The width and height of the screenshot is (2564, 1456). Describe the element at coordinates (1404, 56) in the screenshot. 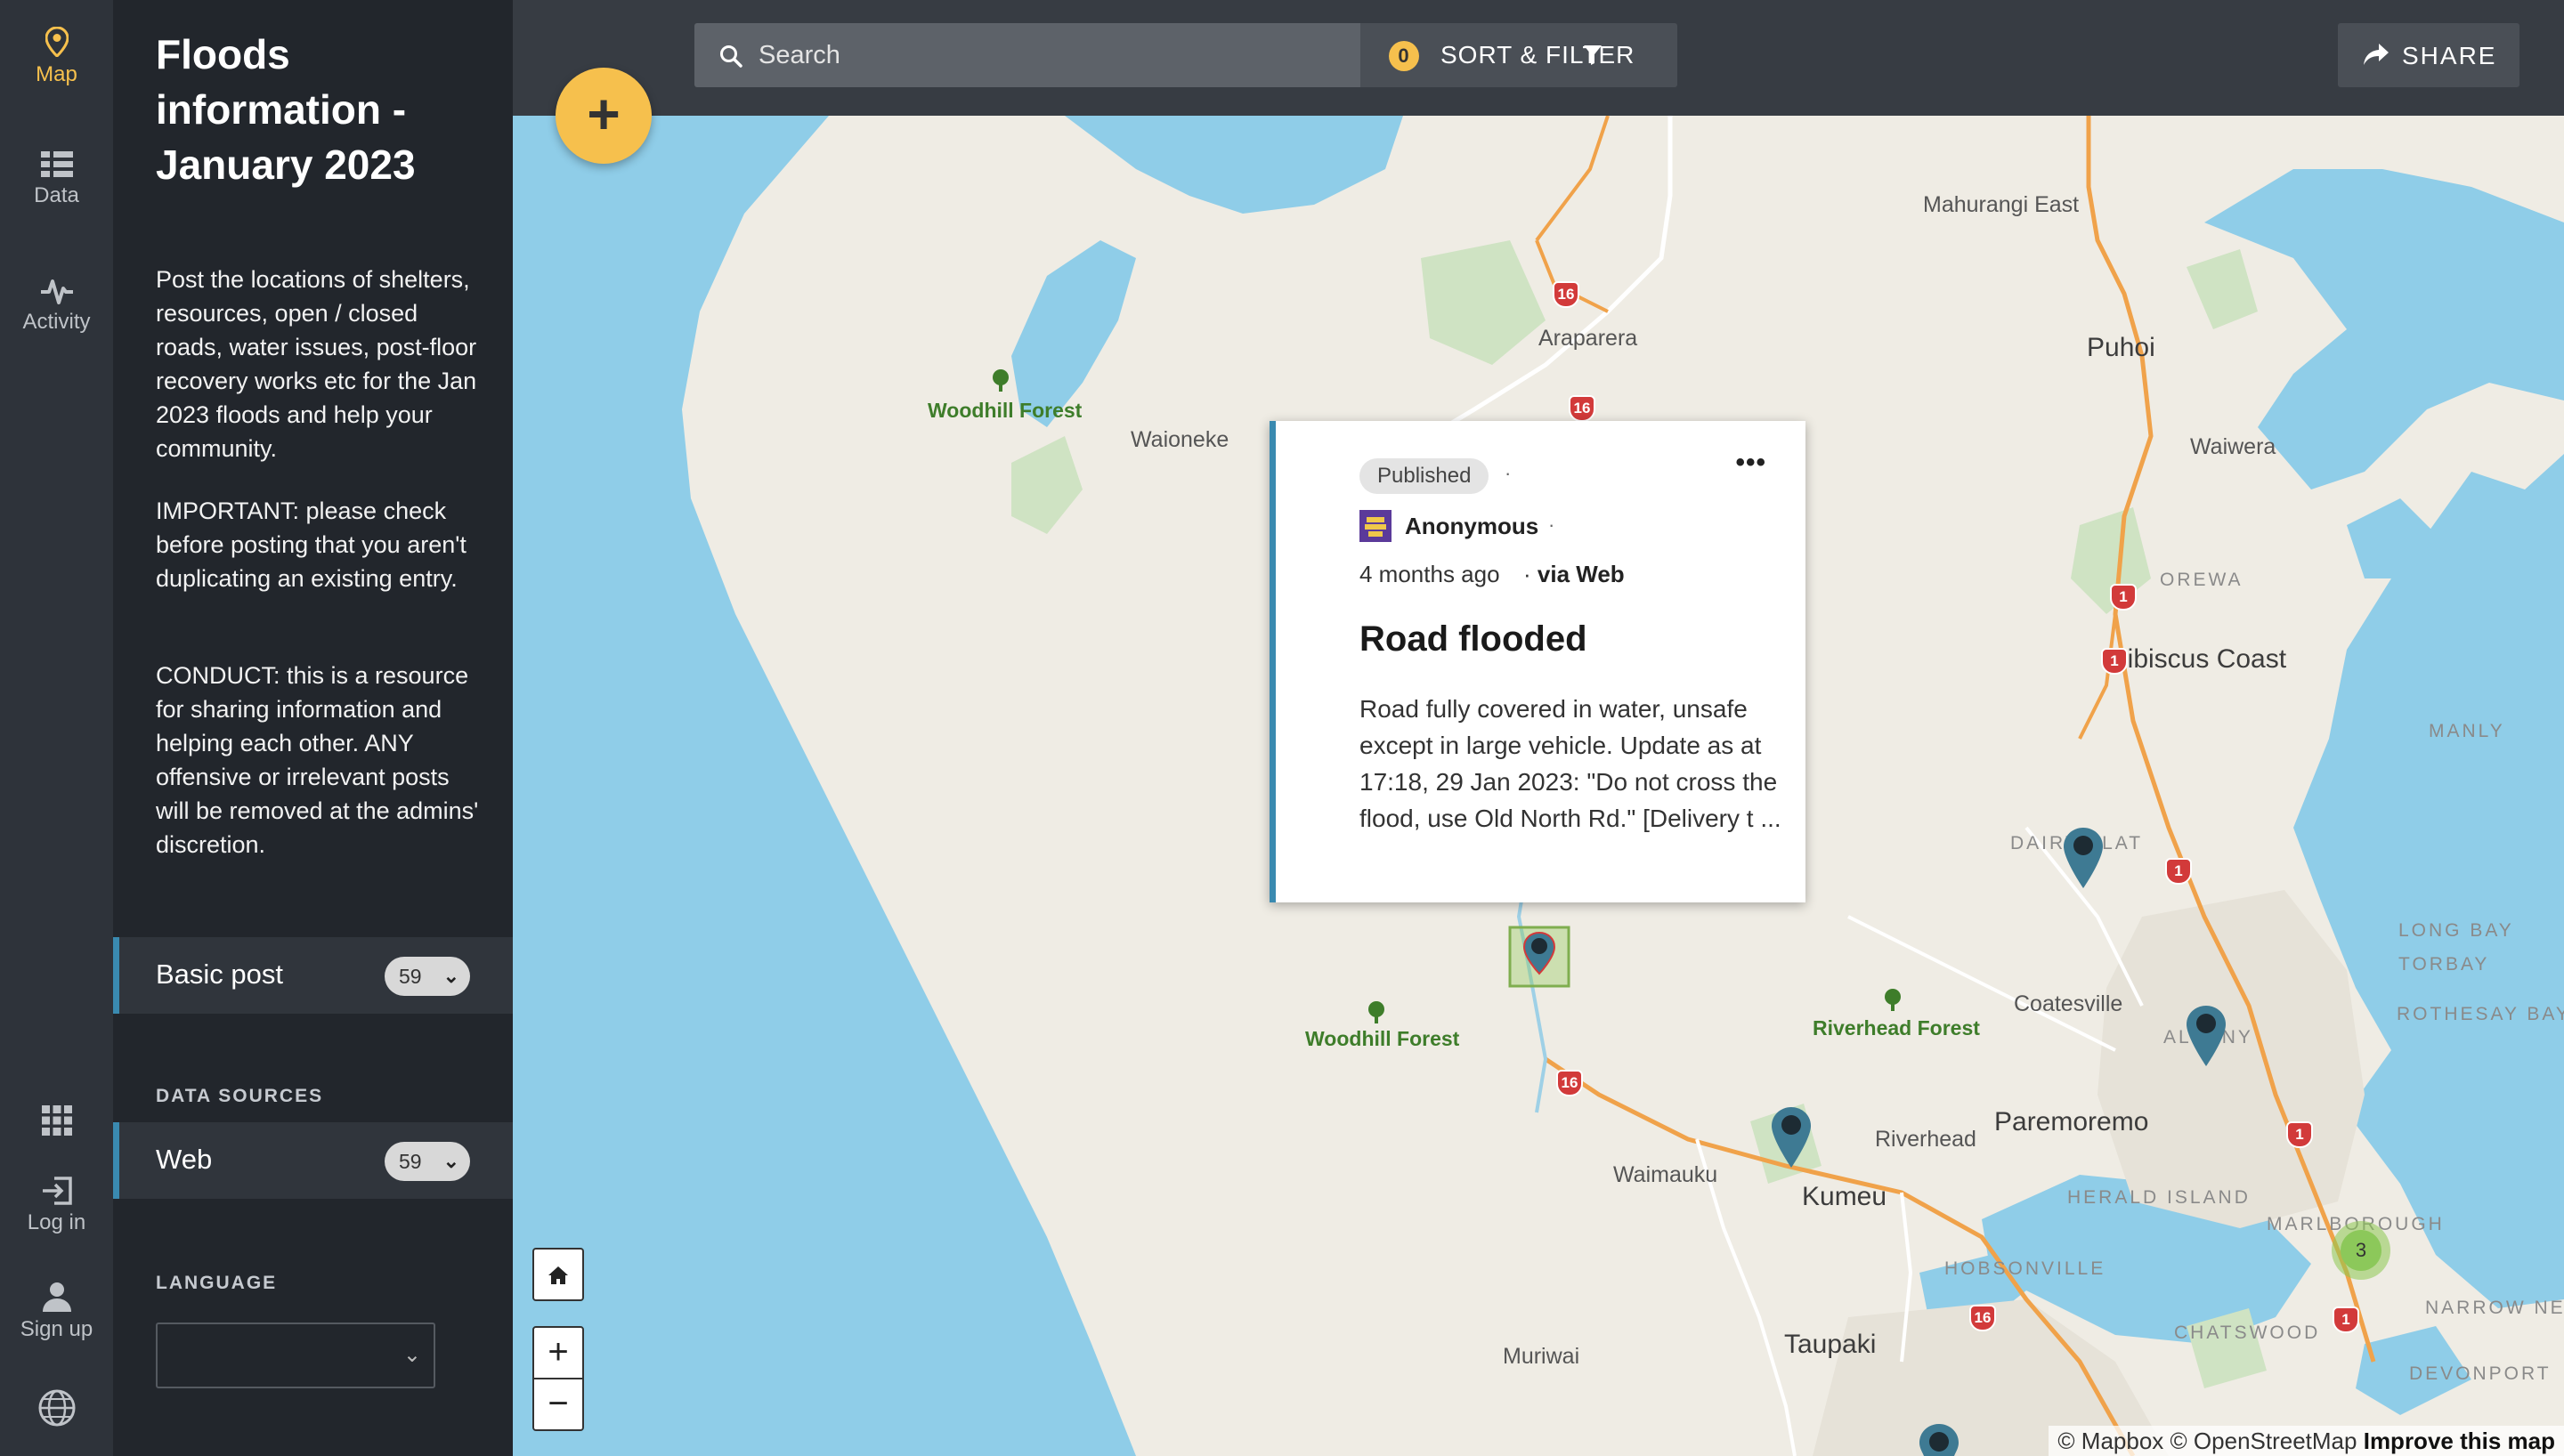

I see `filter-count-badge: 0` at that location.